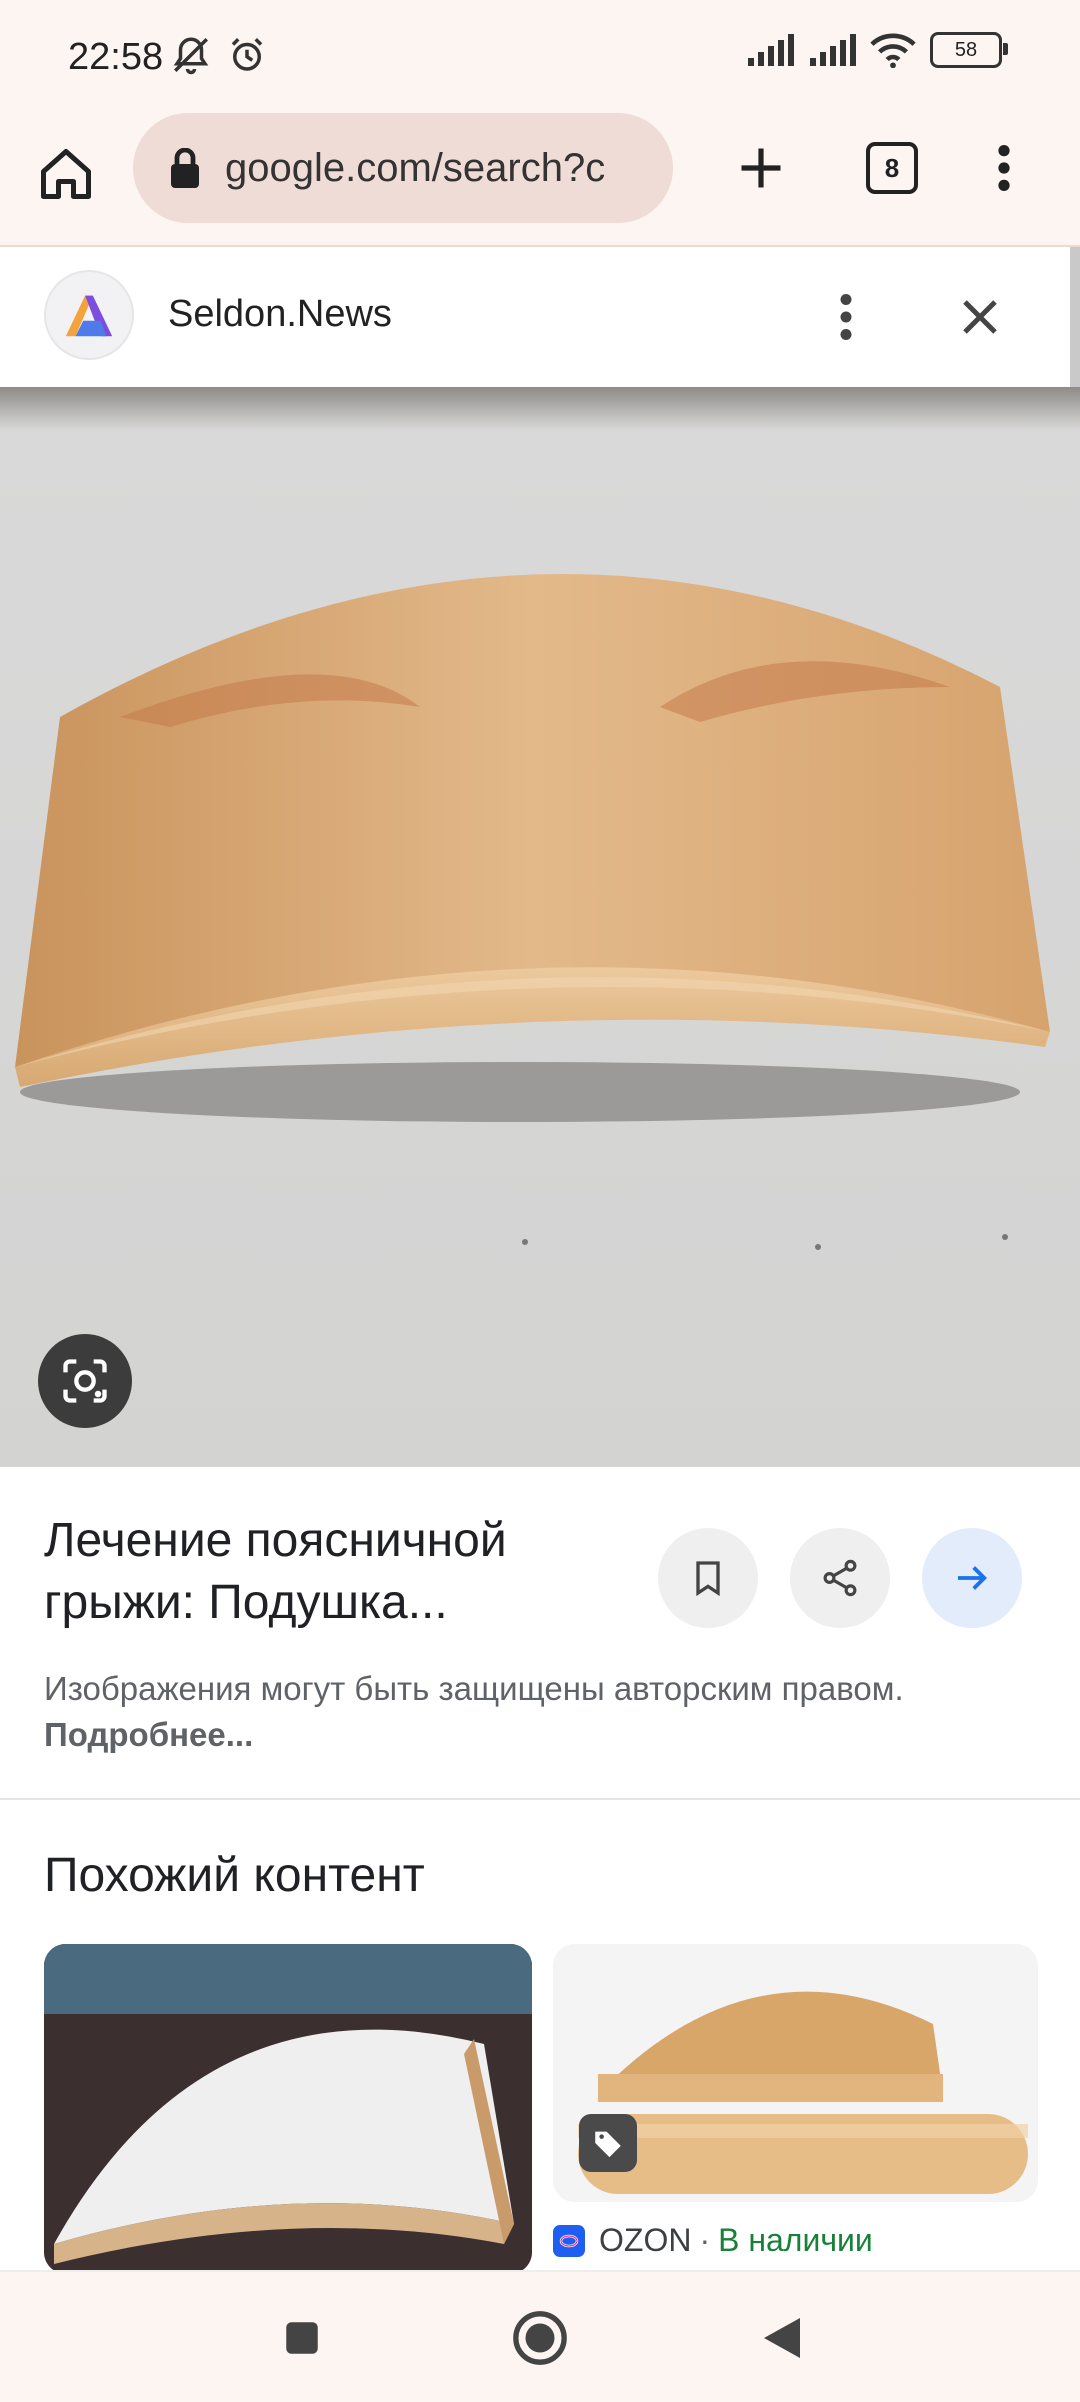 The image size is (1080, 2402). I want to click on status-icons-left, so click(219, 55).